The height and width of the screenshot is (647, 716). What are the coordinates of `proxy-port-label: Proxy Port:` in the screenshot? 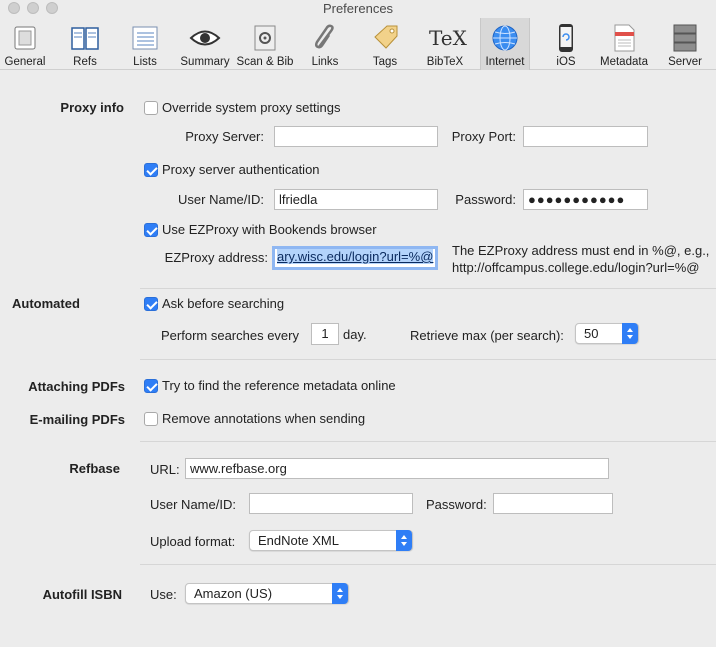 It's located at (483, 136).